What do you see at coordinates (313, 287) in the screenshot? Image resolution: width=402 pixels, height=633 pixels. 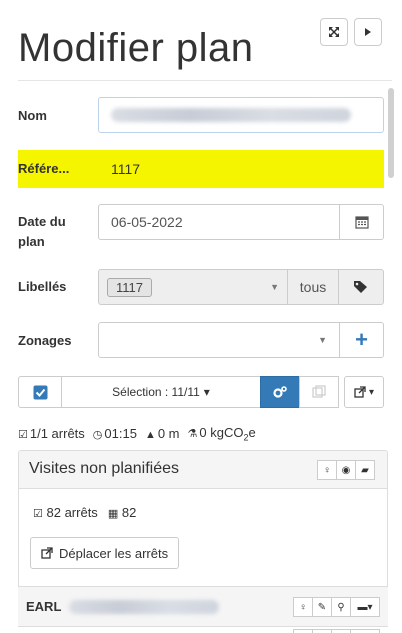 I see `libelles-scope: tous` at bounding box center [313, 287].